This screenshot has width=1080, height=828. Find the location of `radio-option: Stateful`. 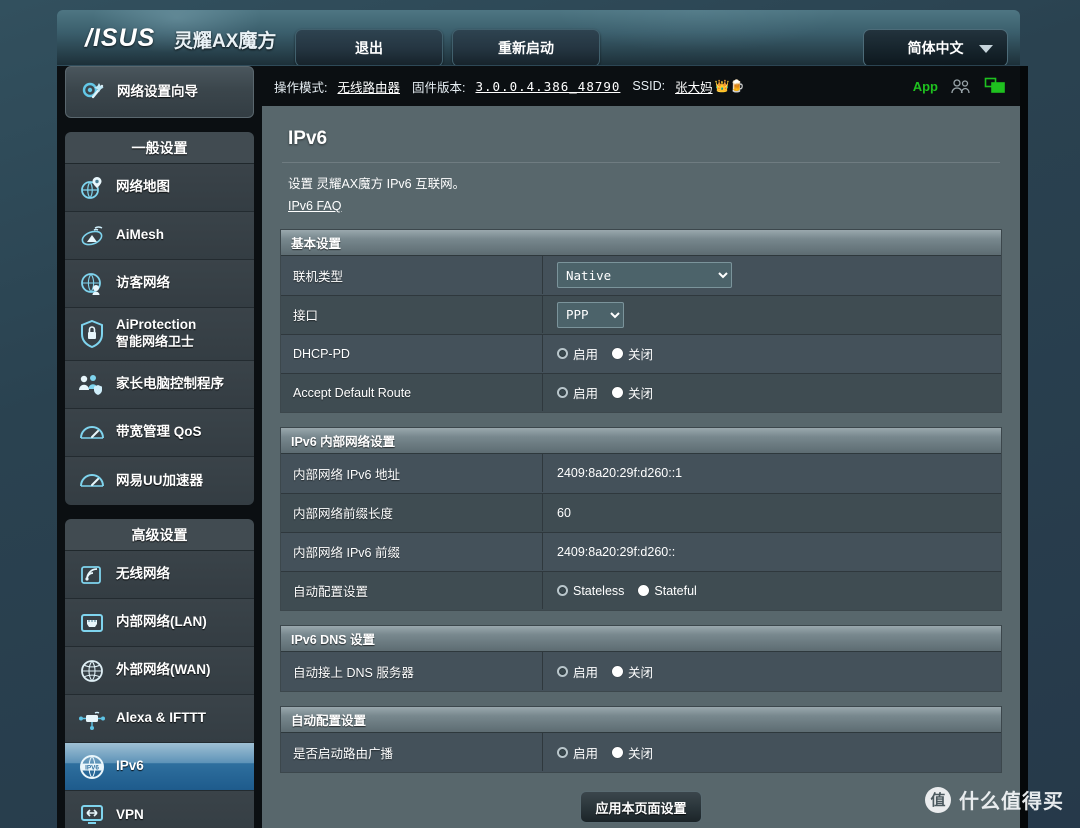

radio-option: Stateful is located at coordinates (667, 590).